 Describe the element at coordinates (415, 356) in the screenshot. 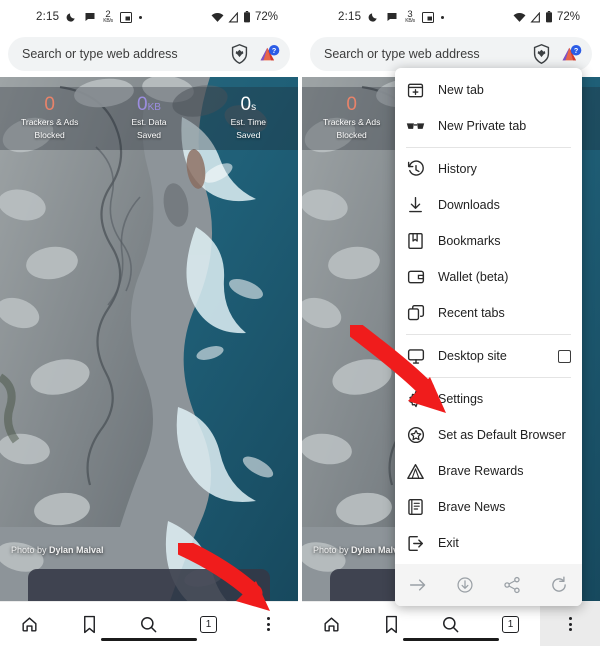

I see `desktop-monitor-icon` at that location.